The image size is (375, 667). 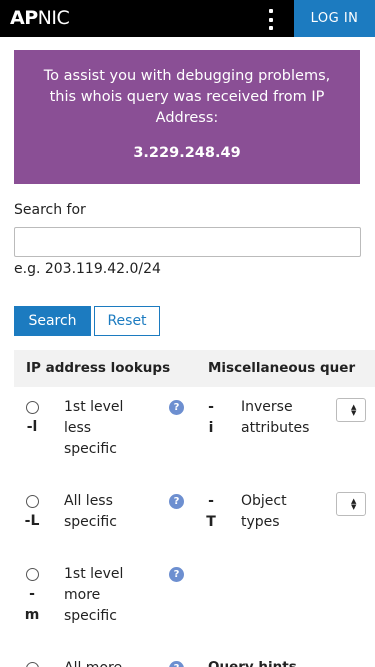 I want to click on object-types-select: ▲ ▼, so click(x=351, y=504).